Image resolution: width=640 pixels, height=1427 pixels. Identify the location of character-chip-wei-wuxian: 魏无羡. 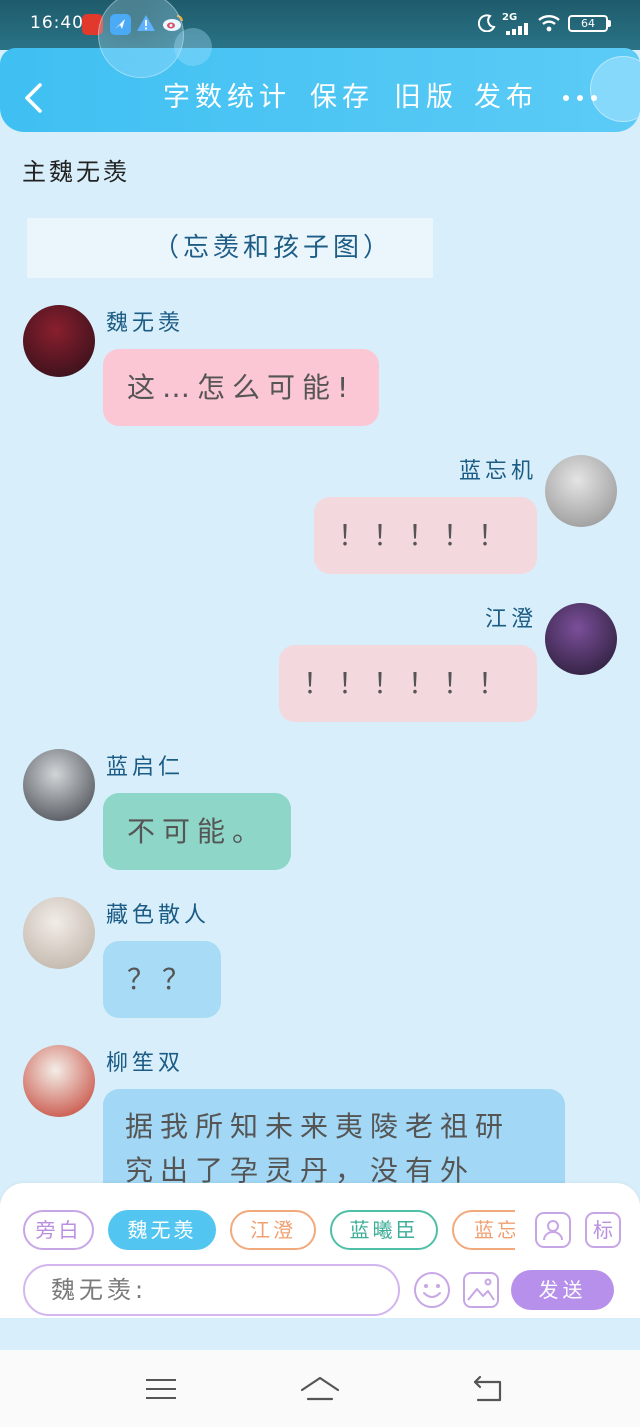
(162, 1230).